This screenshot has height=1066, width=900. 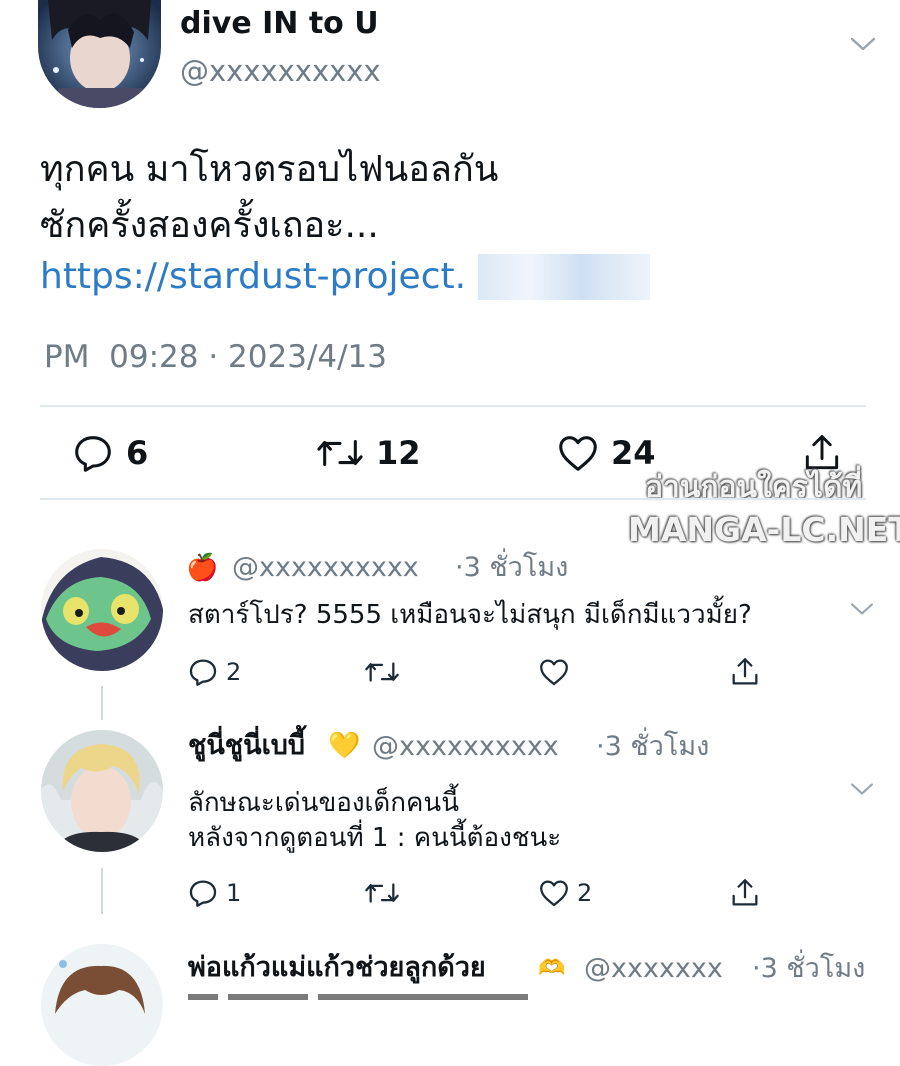 I want to click on author-avatar, so click(x=99, y=54).